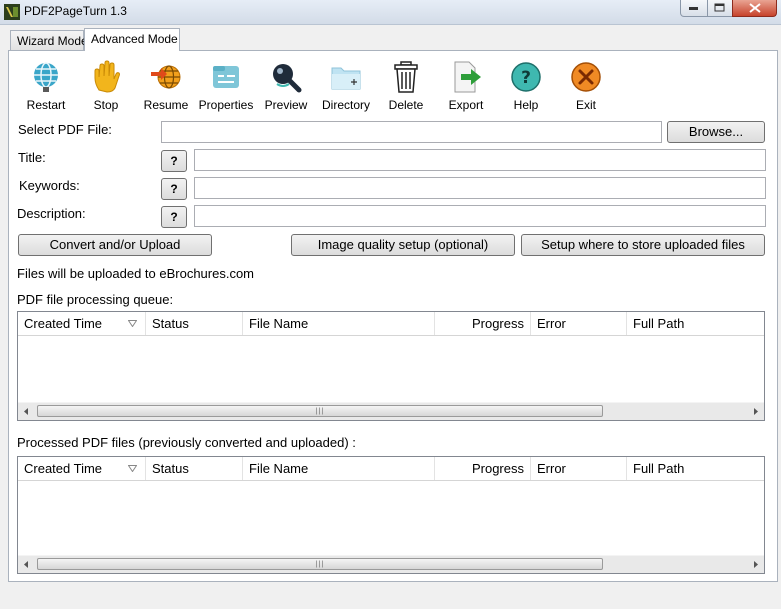 This screenshot has height=609, width=781. I want to click on delete-label: Delete, so click(406, 105).